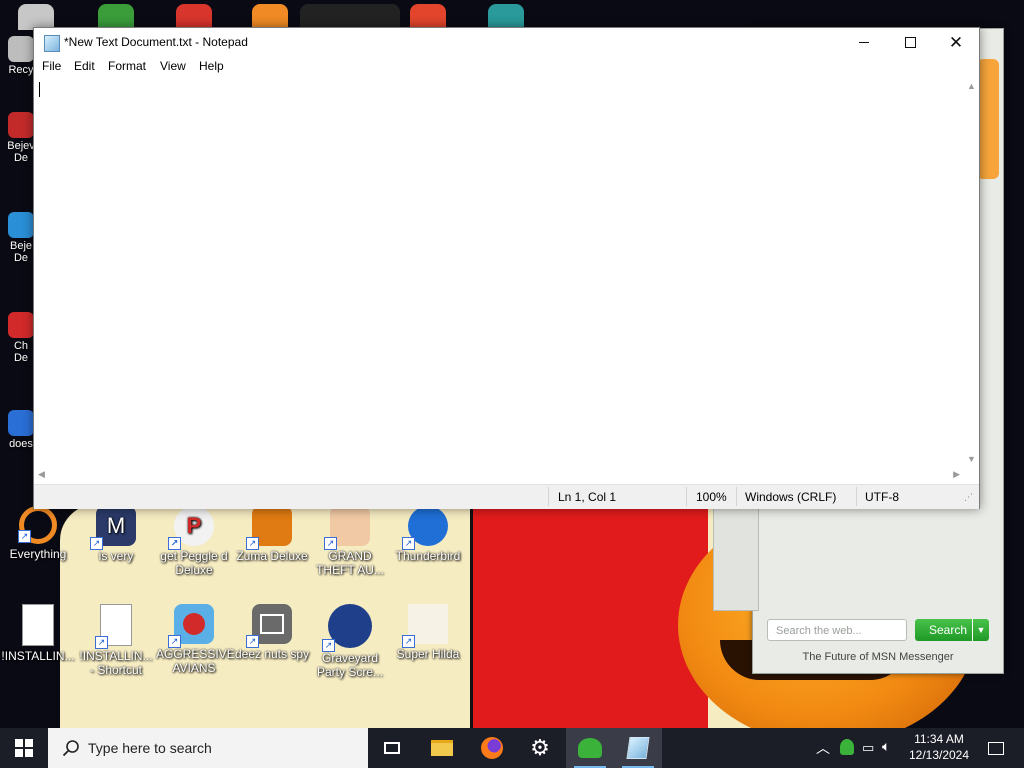  Describe the element at coordinates (956, 474) in the screenshot. I see `scroll-right-icon: ▶` at that location.